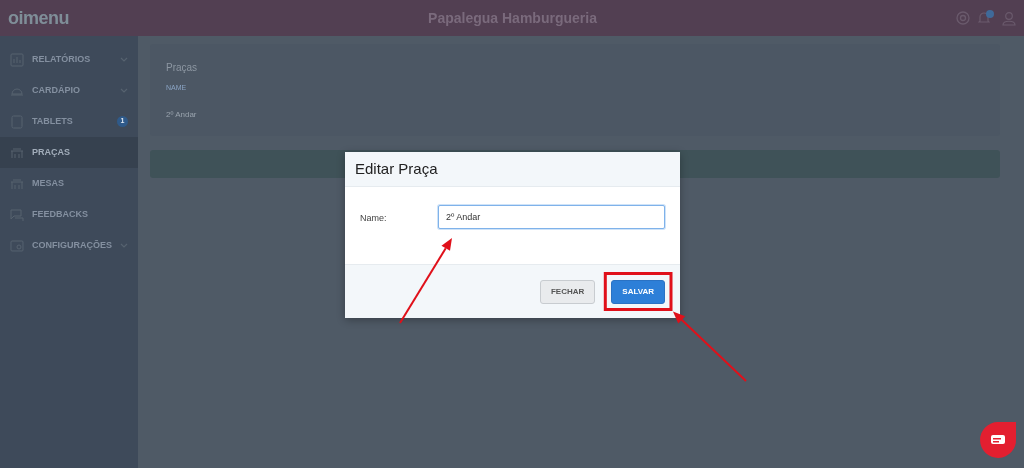 Image resolution: width=1024 pixels, height=468 pixels. What do you see at coordinates (17, 152) in the screenshot?
I see `table-icon` at bounding box center [17, 152].